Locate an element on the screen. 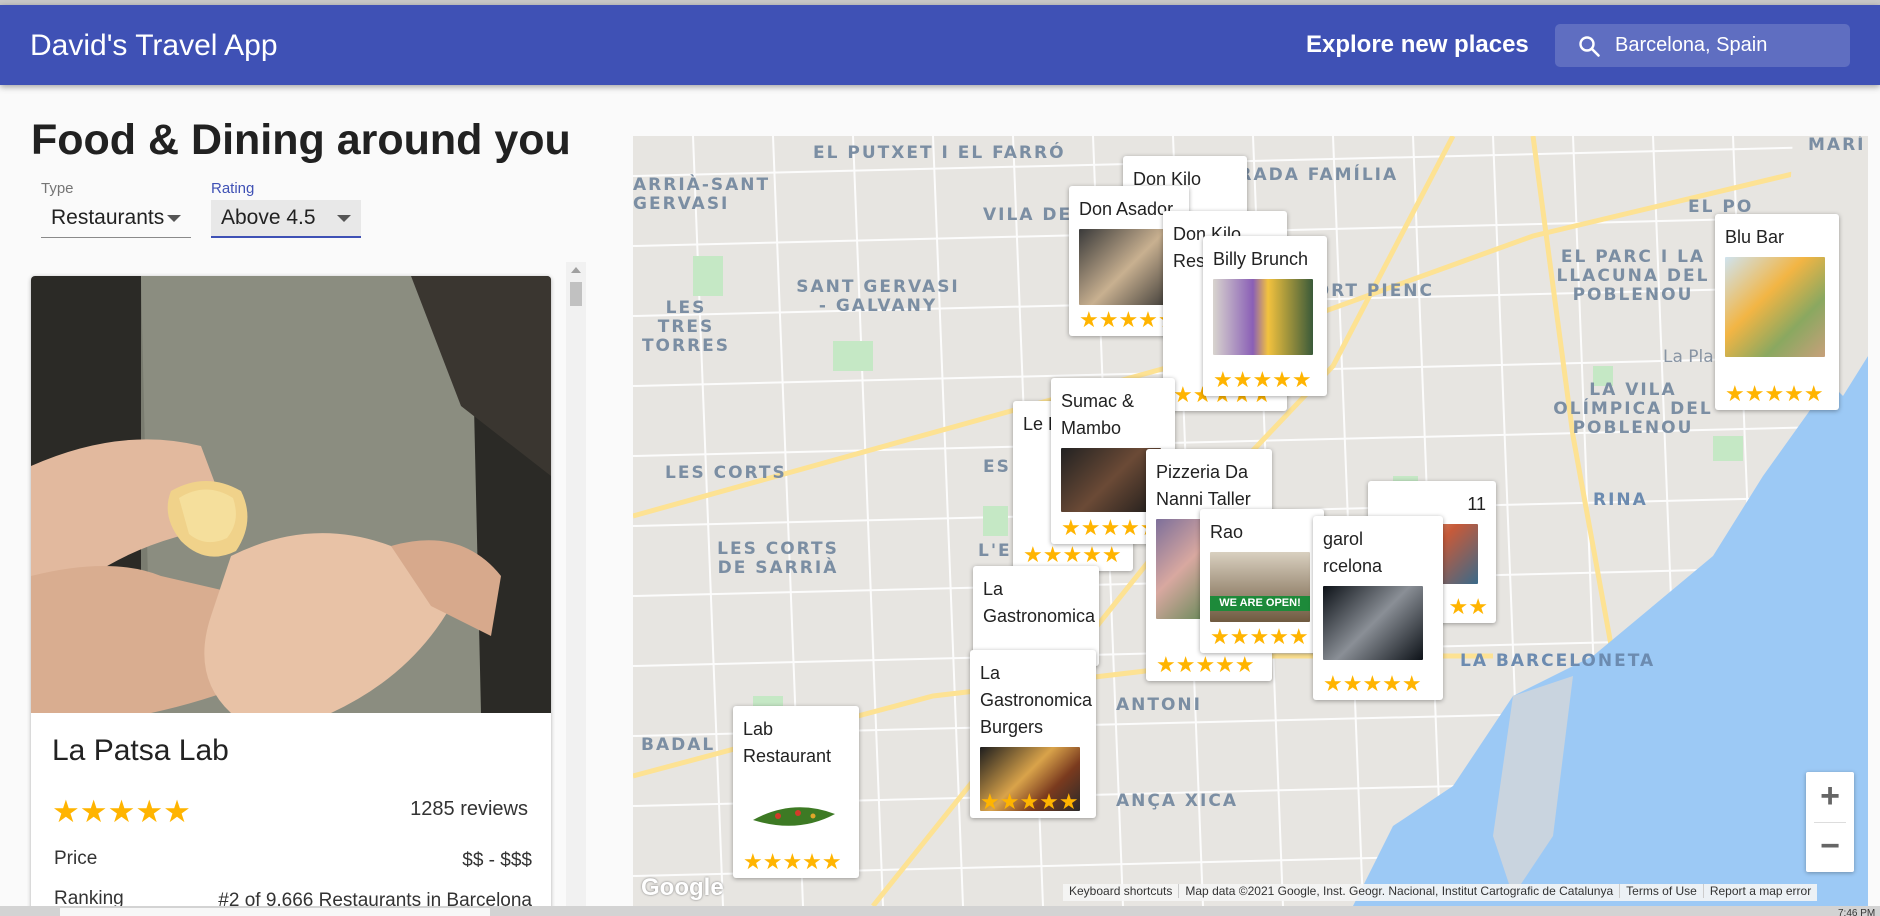  rating-select: Above 4.5 is located at coordinates (286, 219).